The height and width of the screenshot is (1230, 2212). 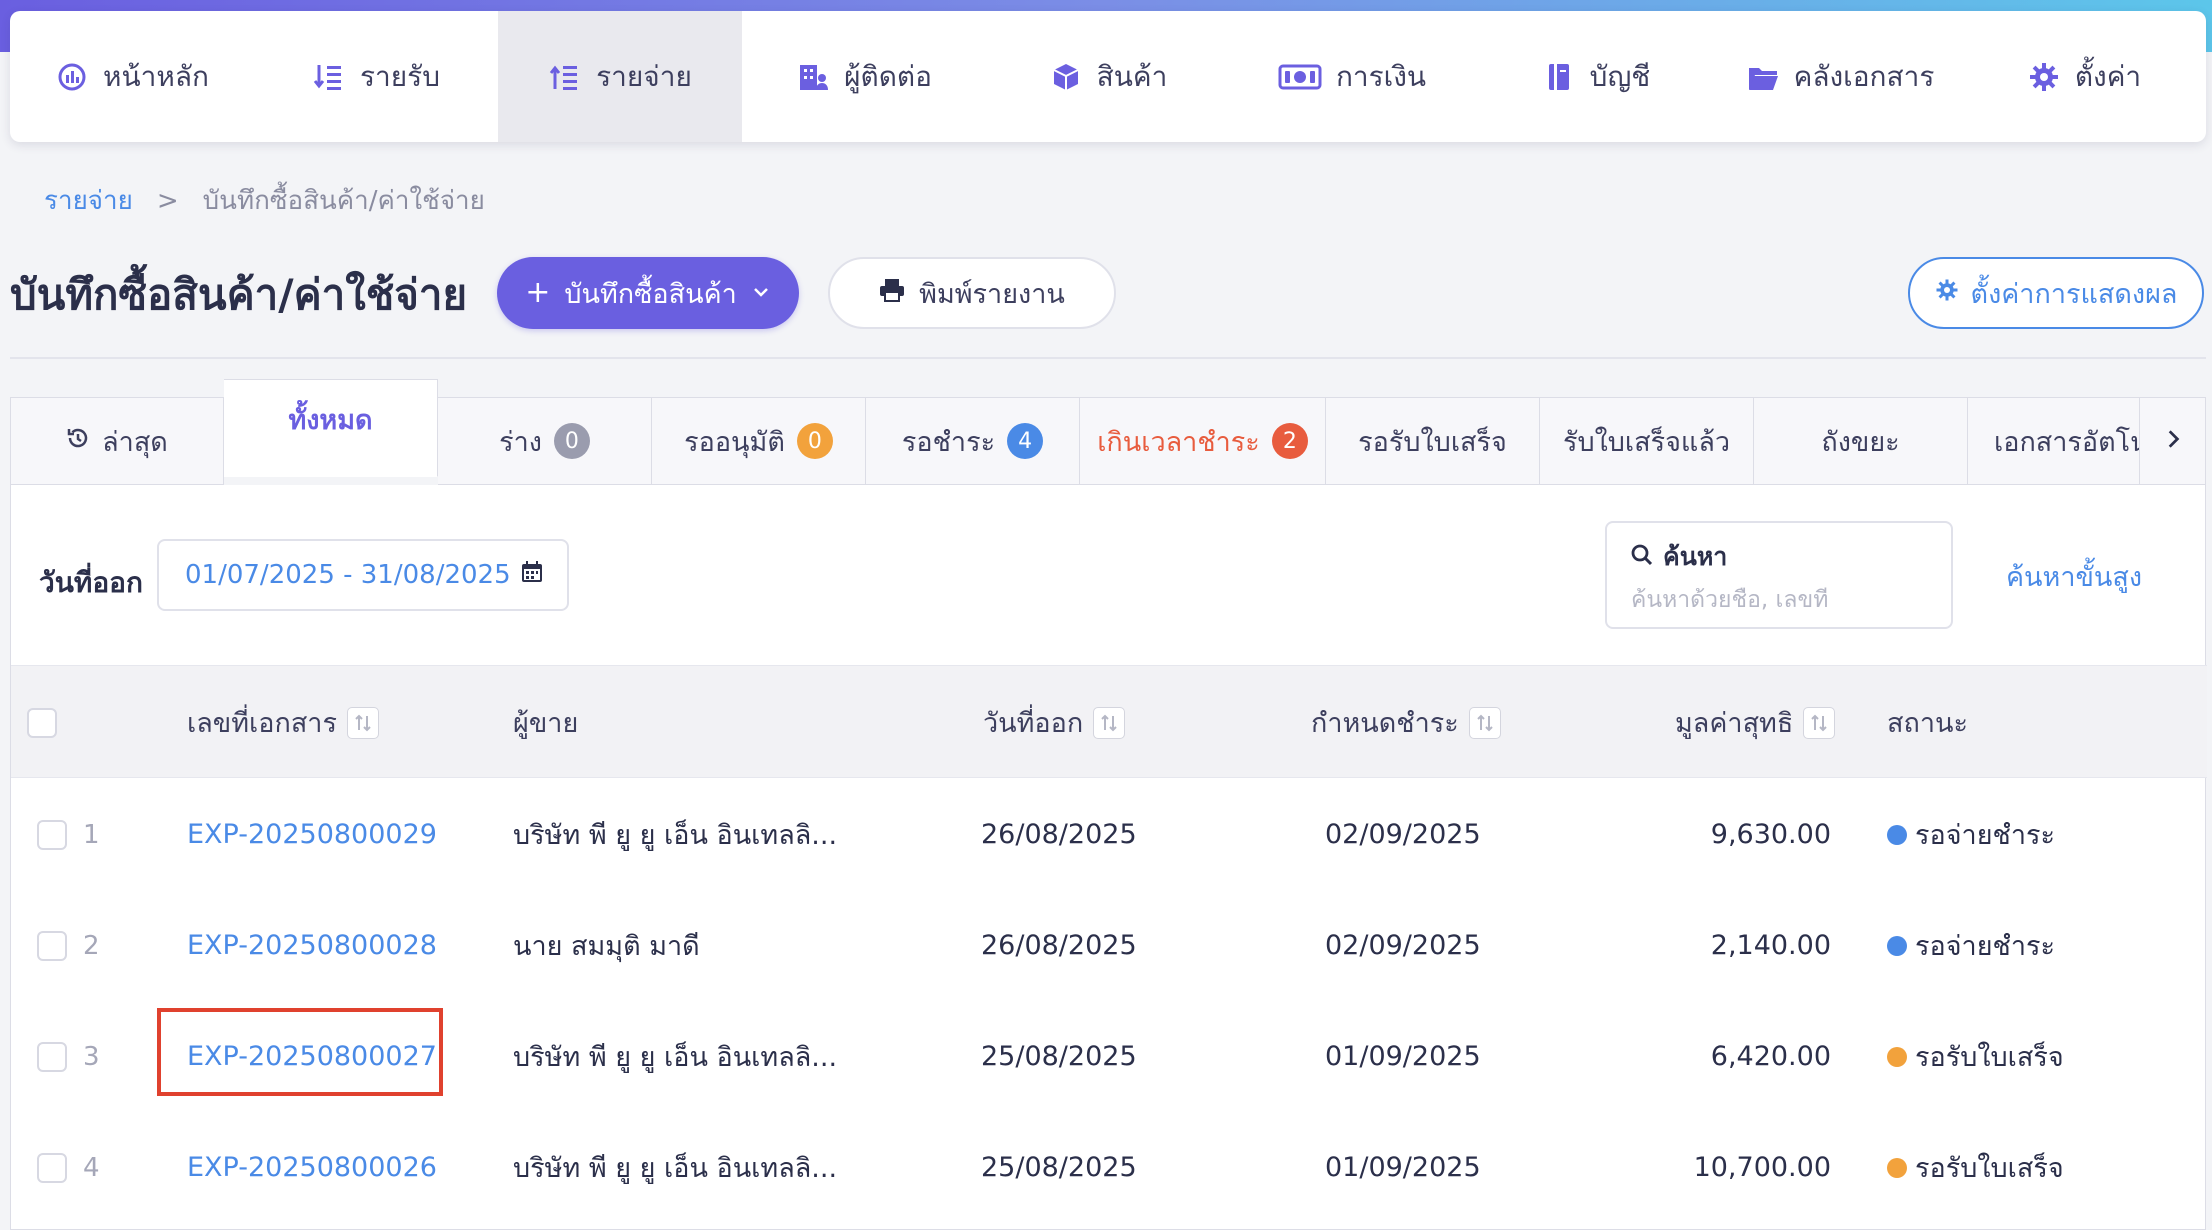 I want to click on status-label: รอจ่ายชำระ, so click(x=1985, y=946).